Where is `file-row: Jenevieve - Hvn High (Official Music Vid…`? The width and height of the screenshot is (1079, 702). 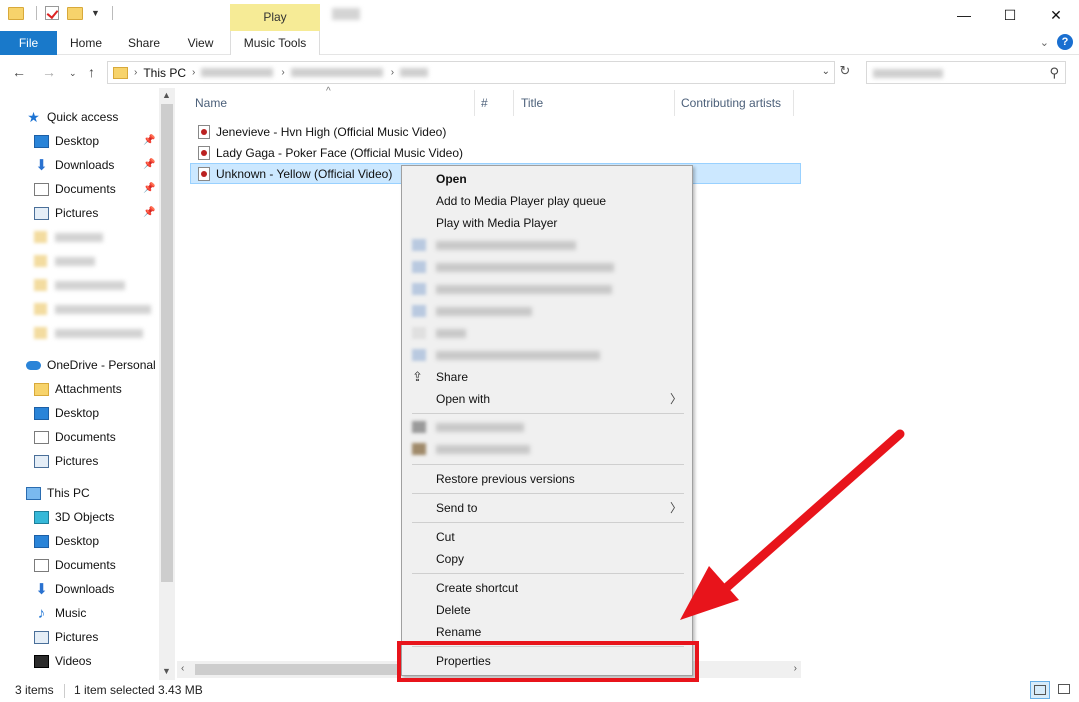
file-row: Jenevieve - Hvn High (Official Music Vid… is located at coordinates (318, 131).